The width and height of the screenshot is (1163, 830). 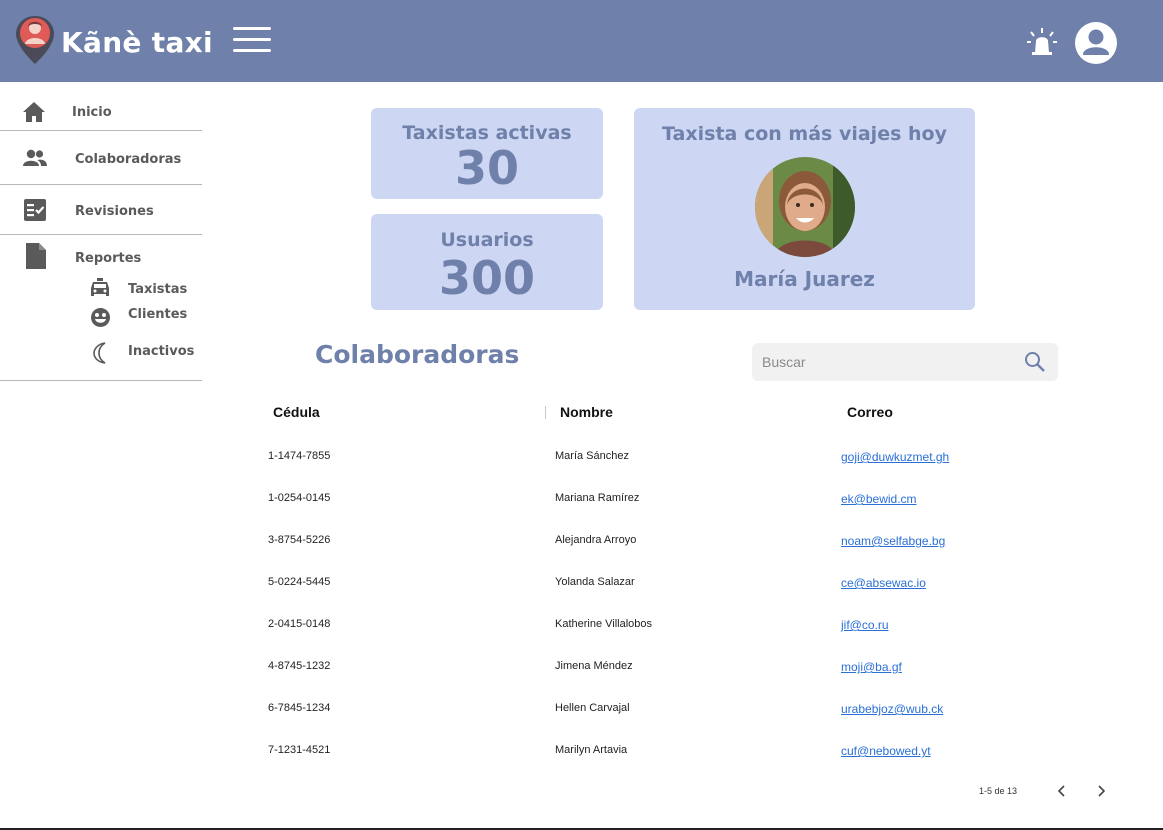 I want to click on cell-nombre: Mariana Ramírez, so click(x=597, y=498).